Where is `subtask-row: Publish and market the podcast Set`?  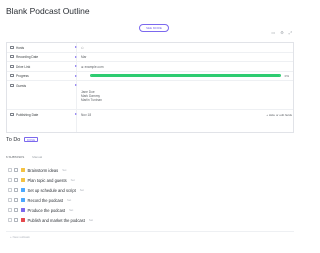 subtask-row: Publish and market the podcast Set is located at coordinates (66, 220).